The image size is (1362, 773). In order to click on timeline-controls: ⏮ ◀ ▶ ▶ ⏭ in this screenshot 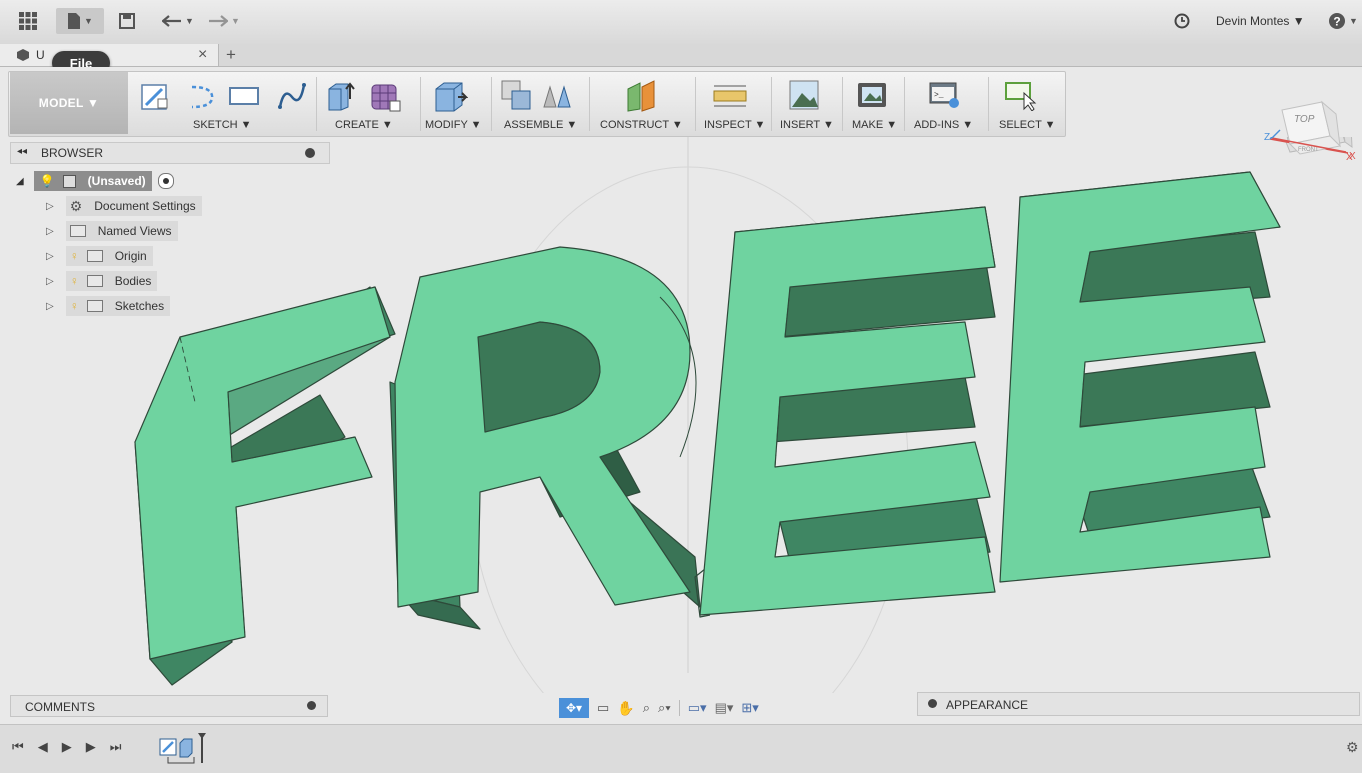, I will do `click(66, 747)`.